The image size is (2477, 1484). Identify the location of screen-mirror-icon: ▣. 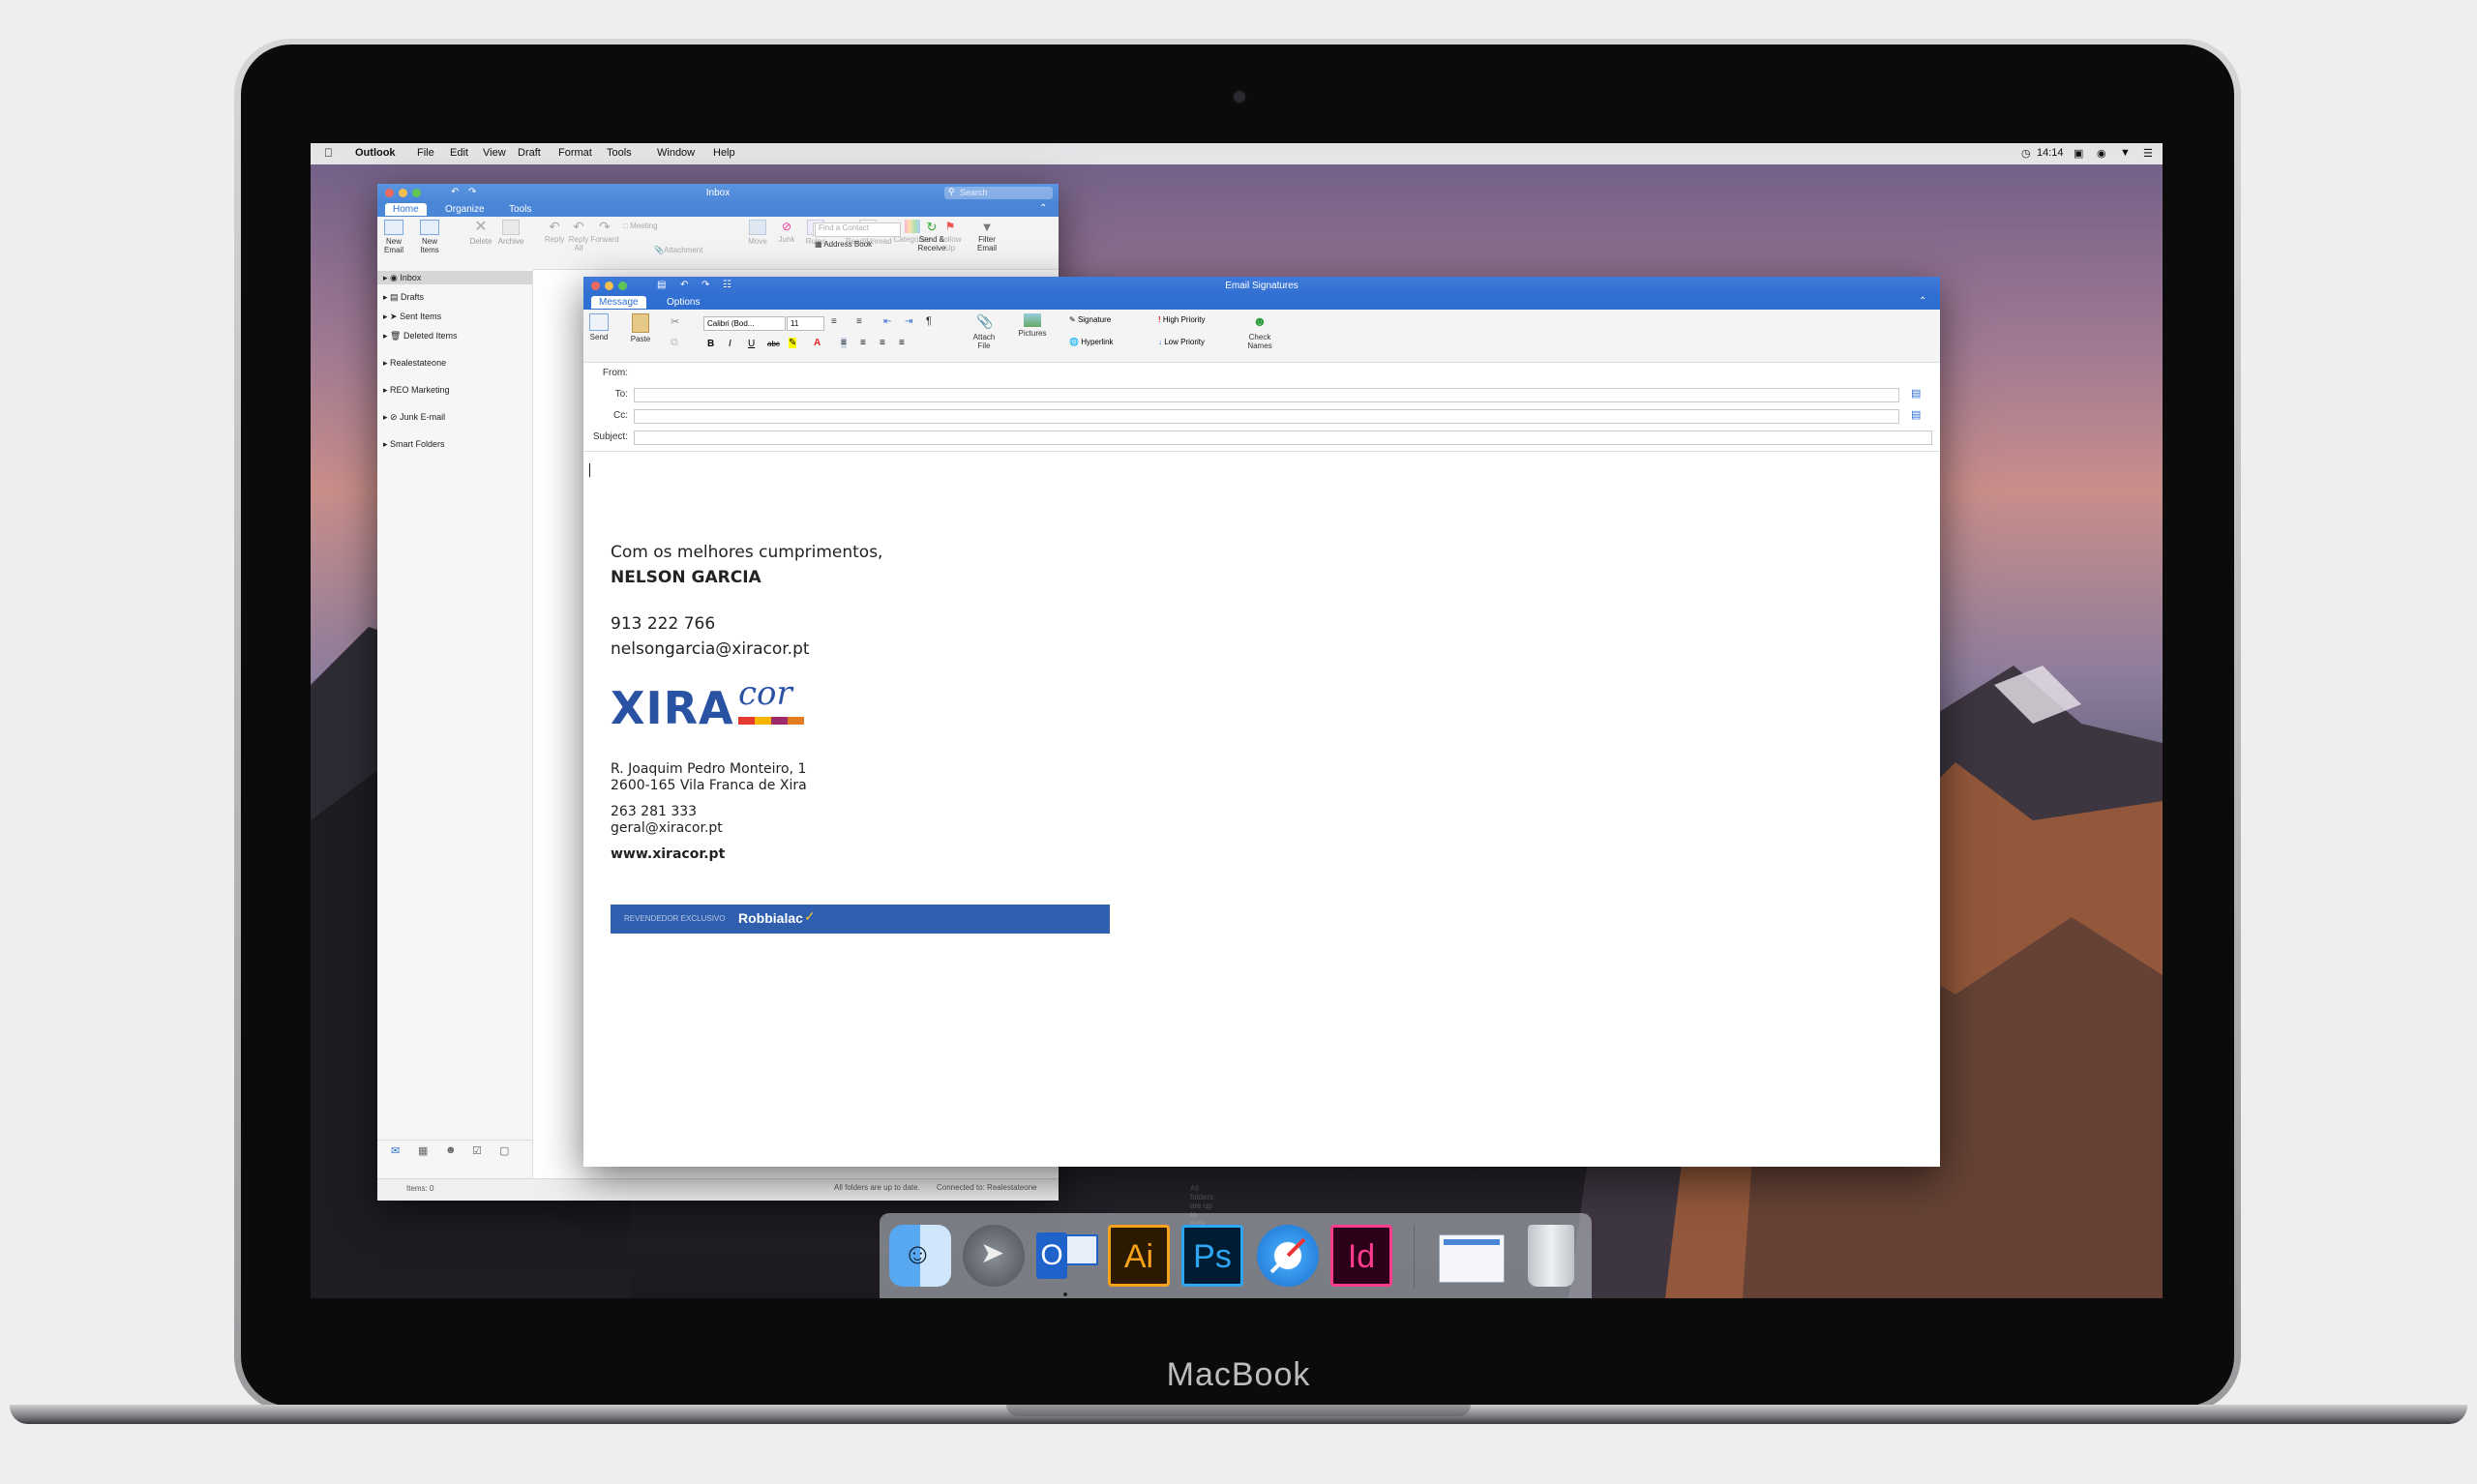
(2078, 153).